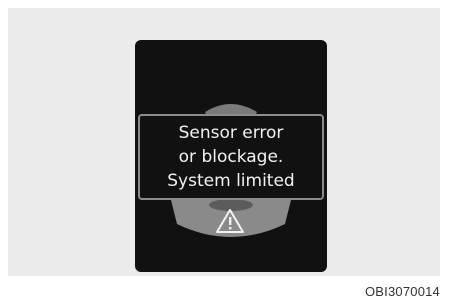 The width and height of the screenshot is (449, 305). Describe the element at coordinates (402, 291) in the screenshot. I see `figure-reference-code: OBI3070014` at that location.